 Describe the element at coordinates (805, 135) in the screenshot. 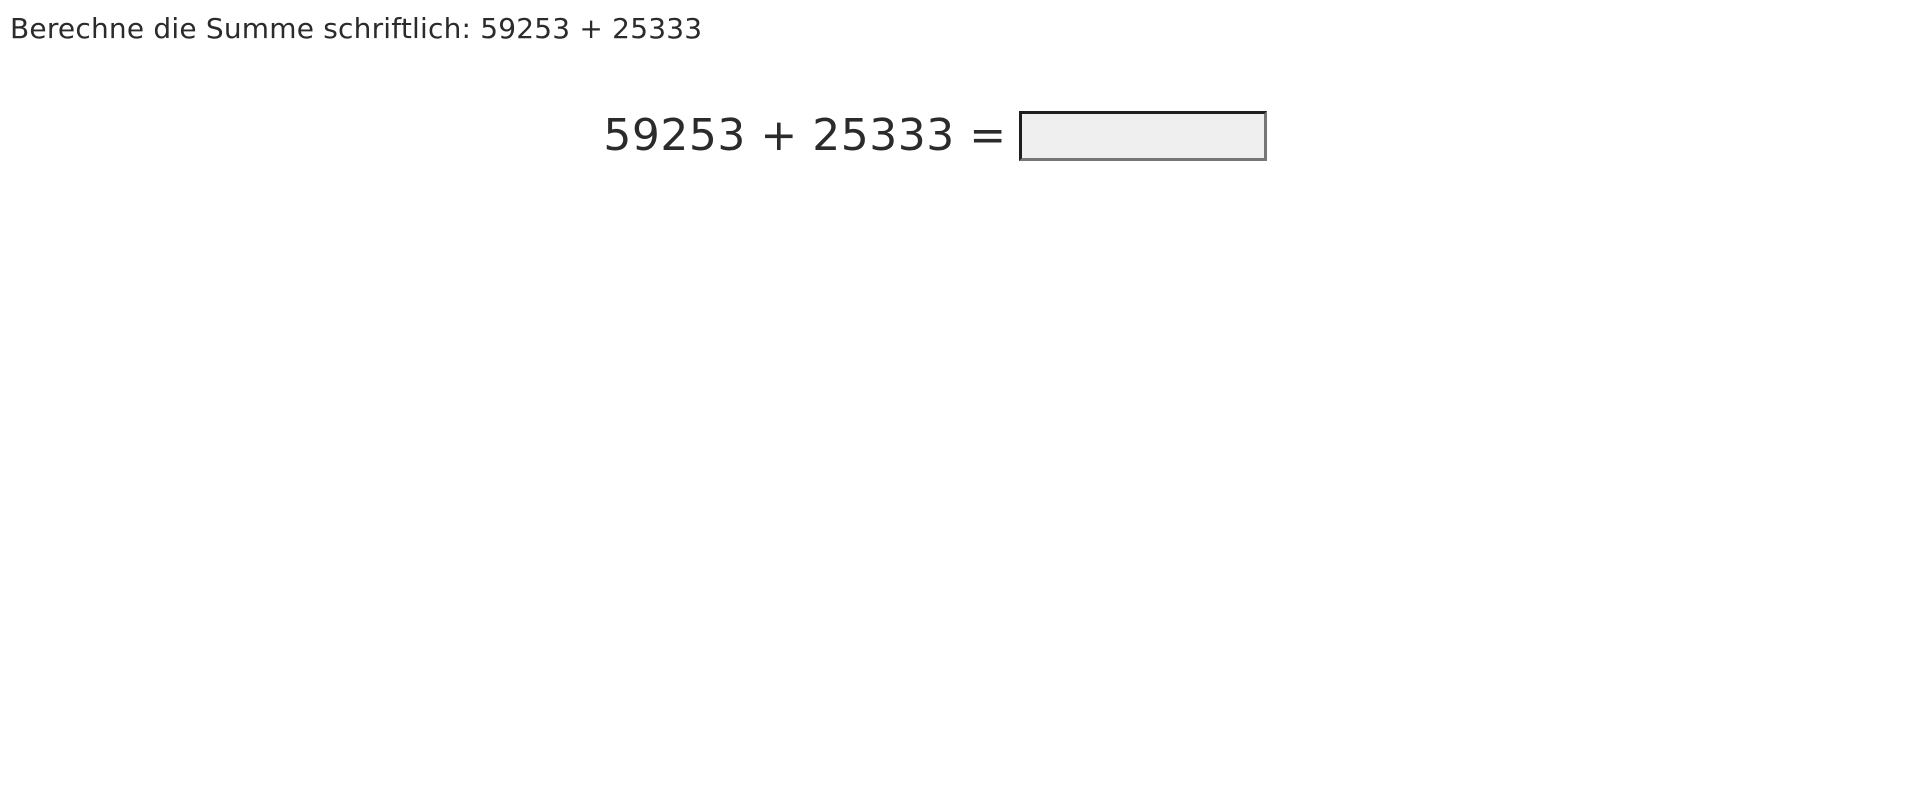

I see `equation-text: 59253 + 25333 =` at that location.